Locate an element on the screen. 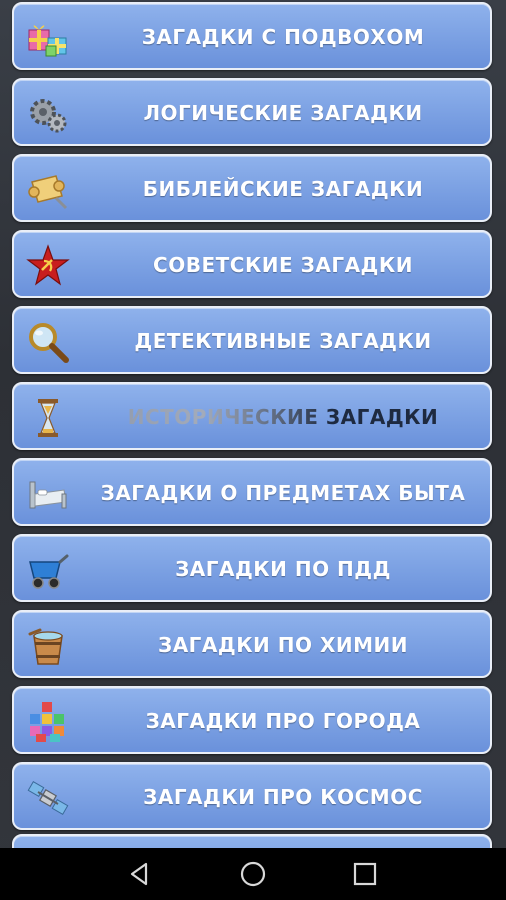 The width and height of the screenshot is (506, 900). category-item-bible-riddles: БИБЛЕЙСКИЕ ЗАГАДКИ is located at coordinates (252, 188).